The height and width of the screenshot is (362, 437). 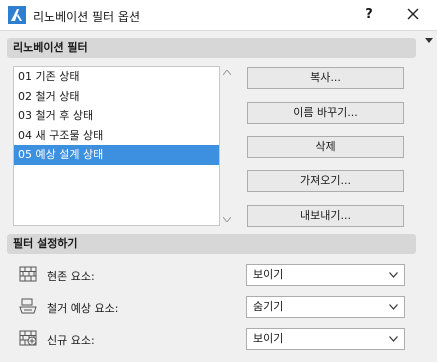 What do you see at coordinates (71, 276) in the screenshot?
I see `existing-elements-label: 현존 요소:` at bounding box center [71, 276].